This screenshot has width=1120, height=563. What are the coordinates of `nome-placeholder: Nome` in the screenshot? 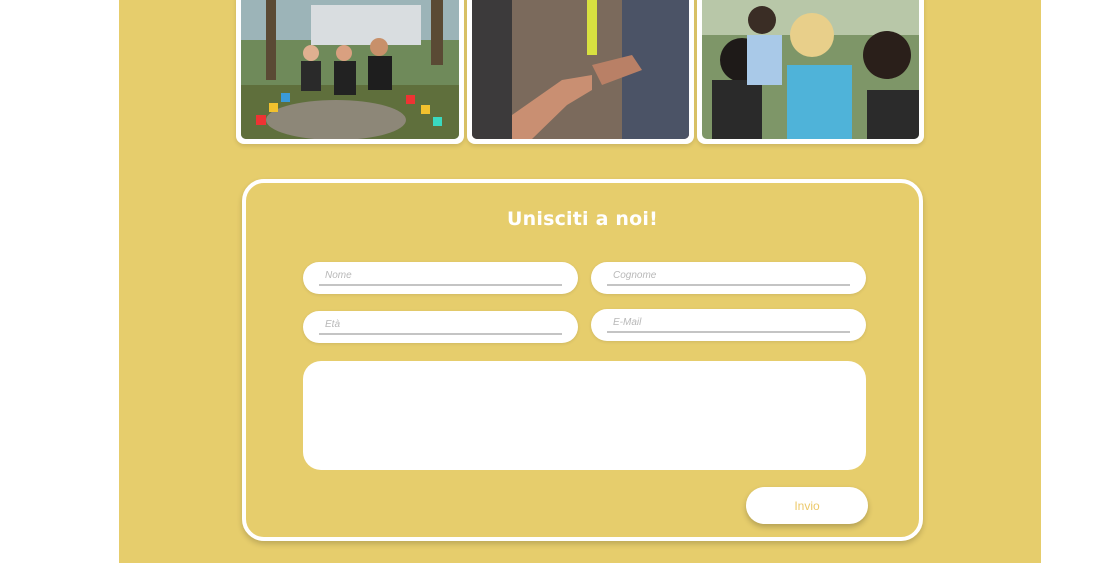 It's located at (338, 275).